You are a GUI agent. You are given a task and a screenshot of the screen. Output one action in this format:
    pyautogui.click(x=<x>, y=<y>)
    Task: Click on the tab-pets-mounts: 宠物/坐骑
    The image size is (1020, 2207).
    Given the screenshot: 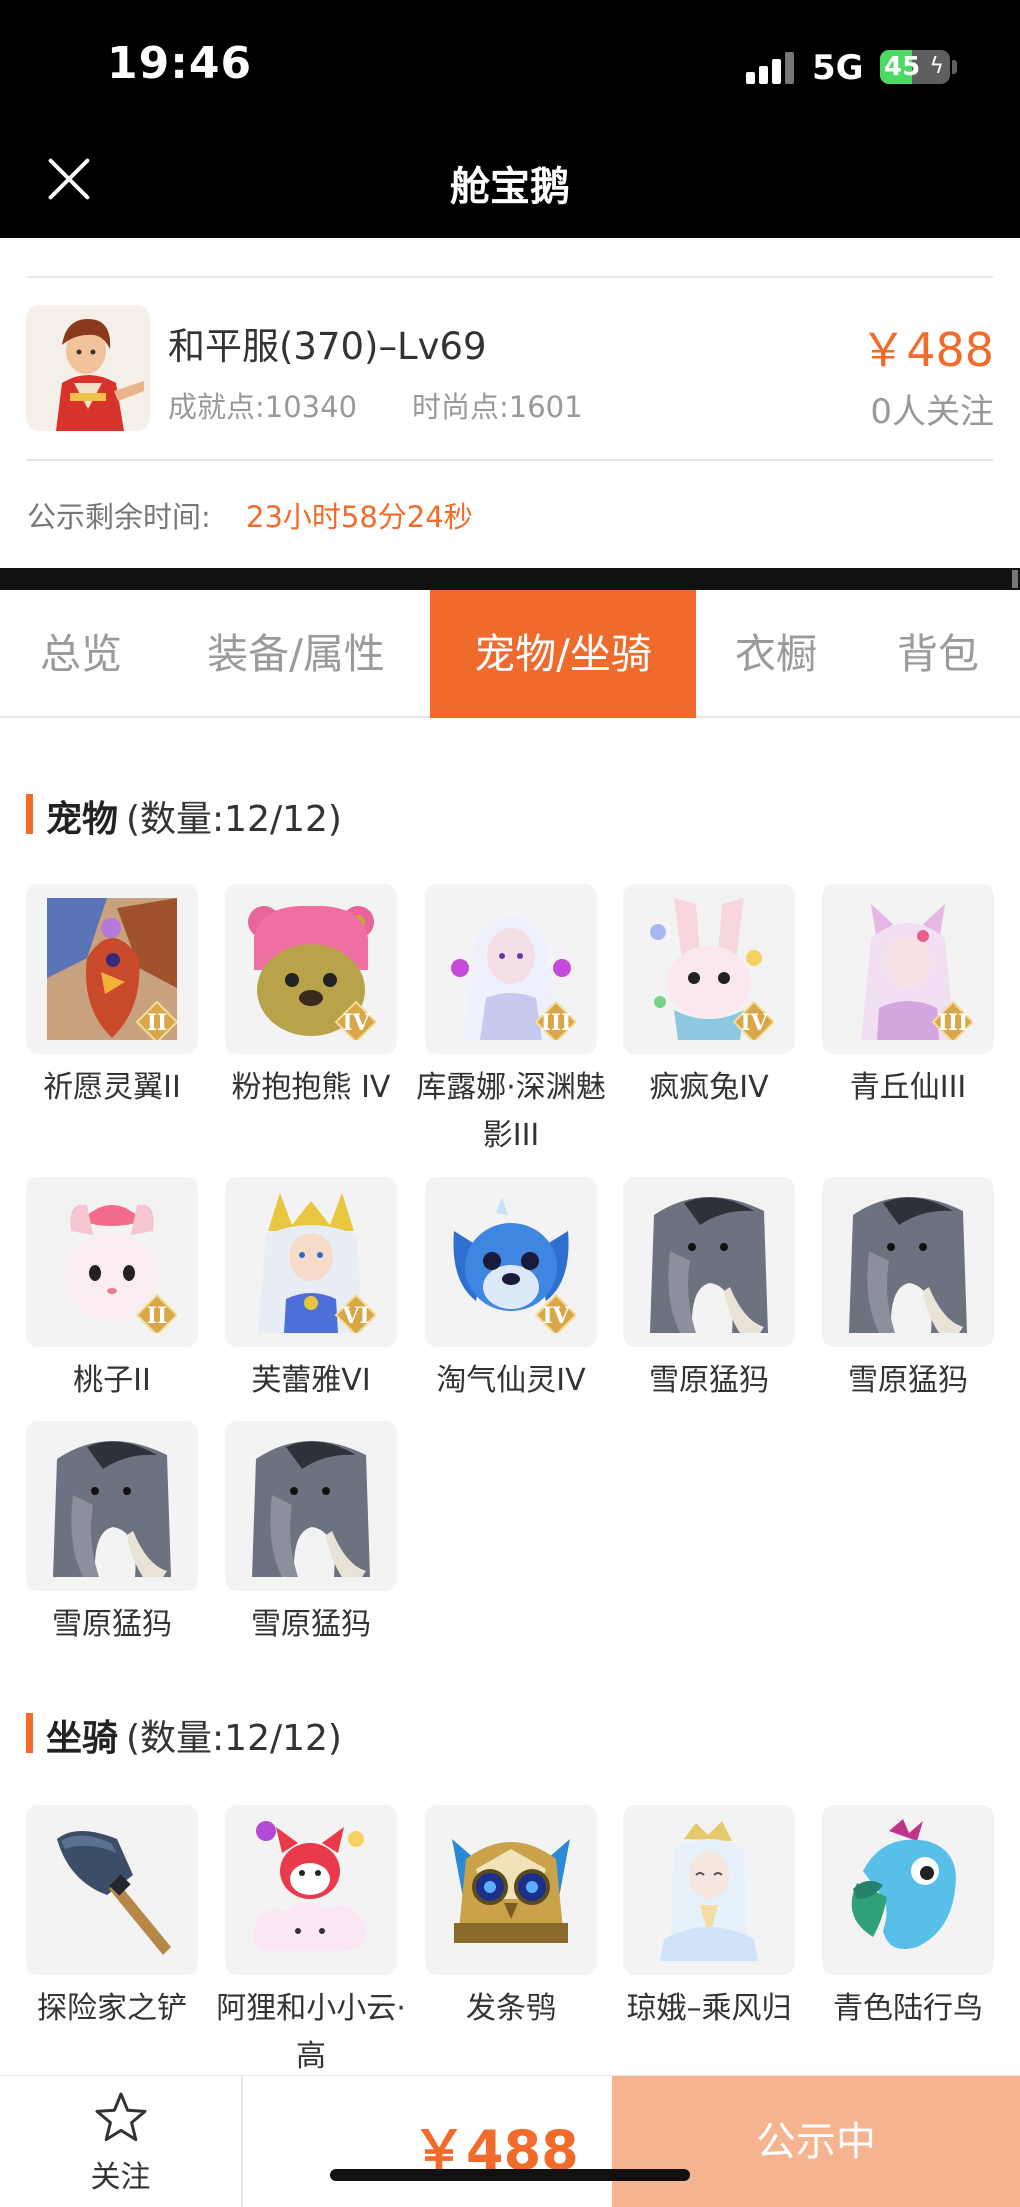 What is the action you would take?
    pyautogui.click(x=563, y=654)
    